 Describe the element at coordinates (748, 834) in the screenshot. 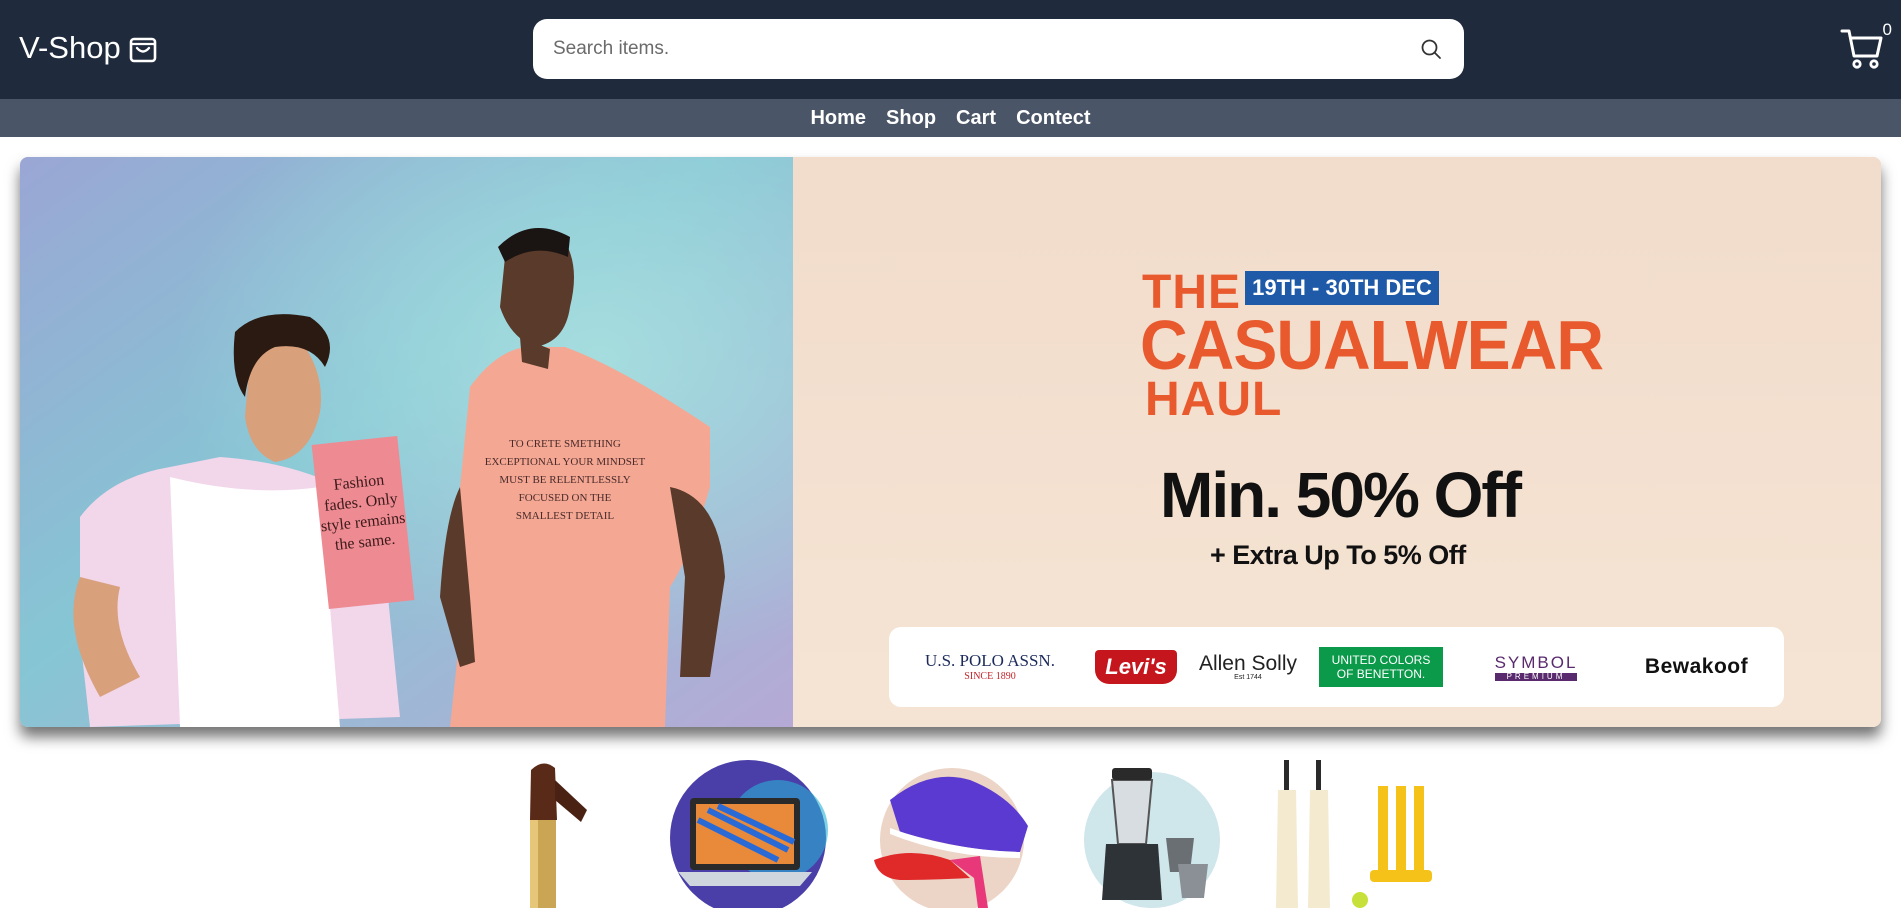

I see `category-laptop` at that location.